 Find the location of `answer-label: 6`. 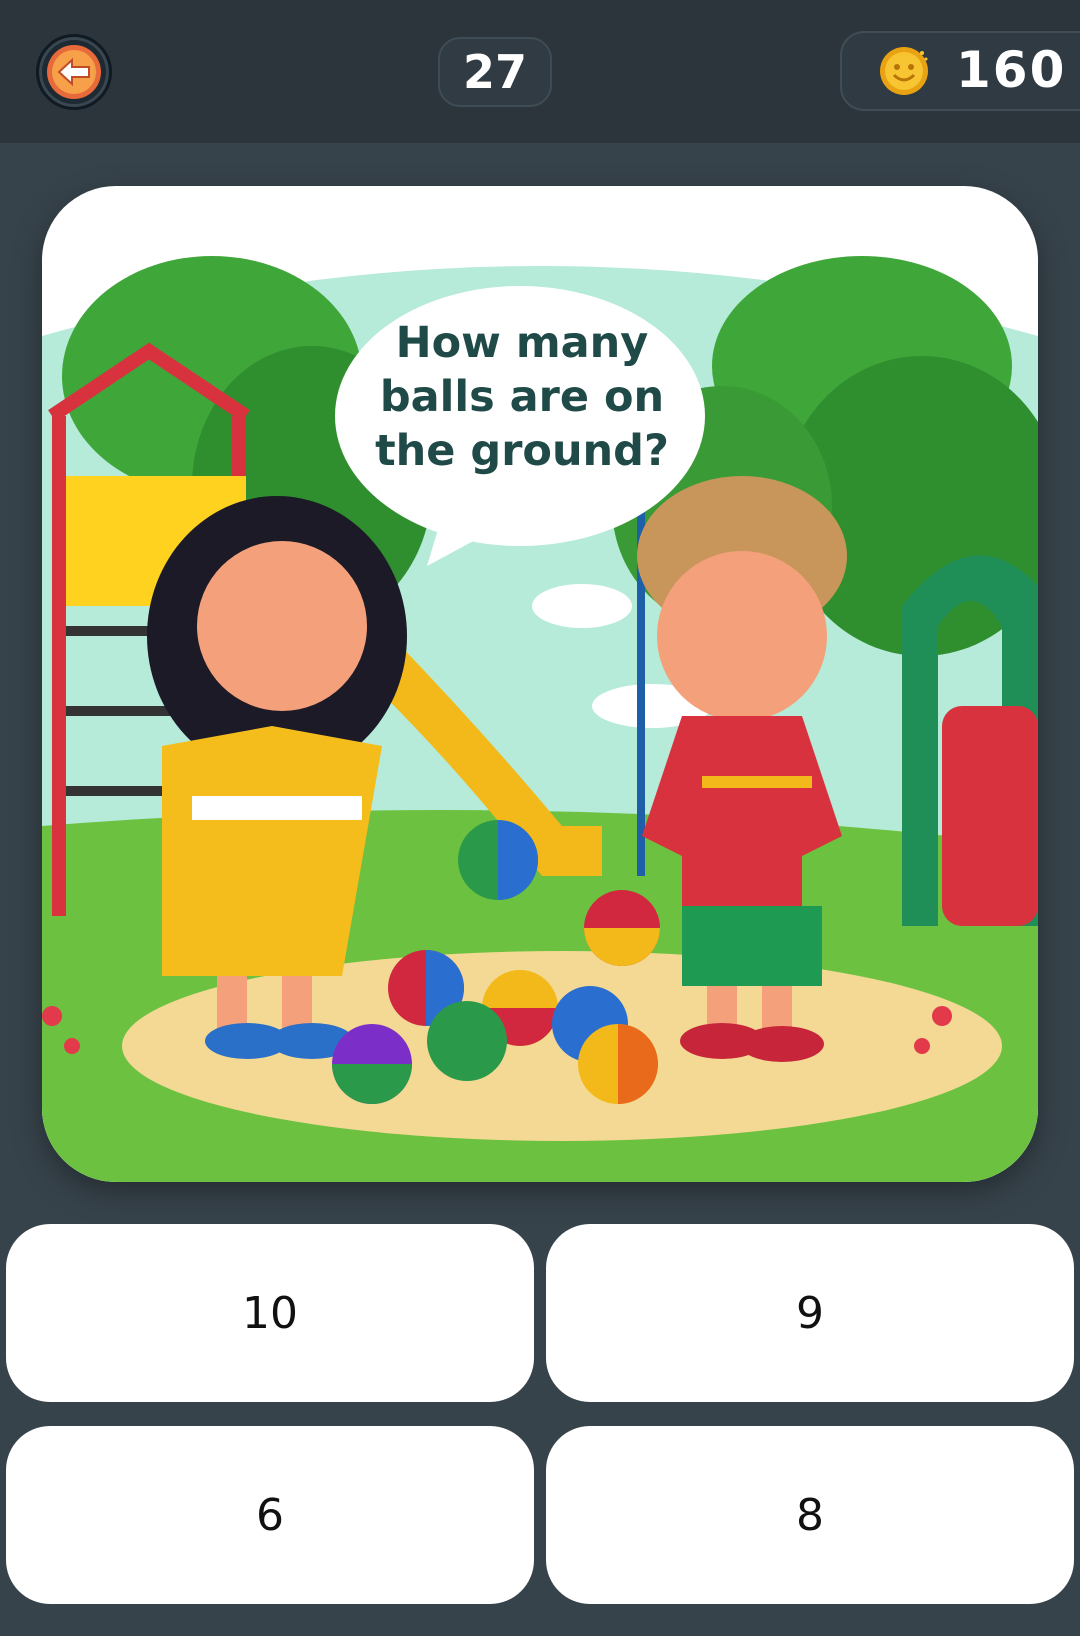

answer-label: 6 is located at coordinates (270, 1515).